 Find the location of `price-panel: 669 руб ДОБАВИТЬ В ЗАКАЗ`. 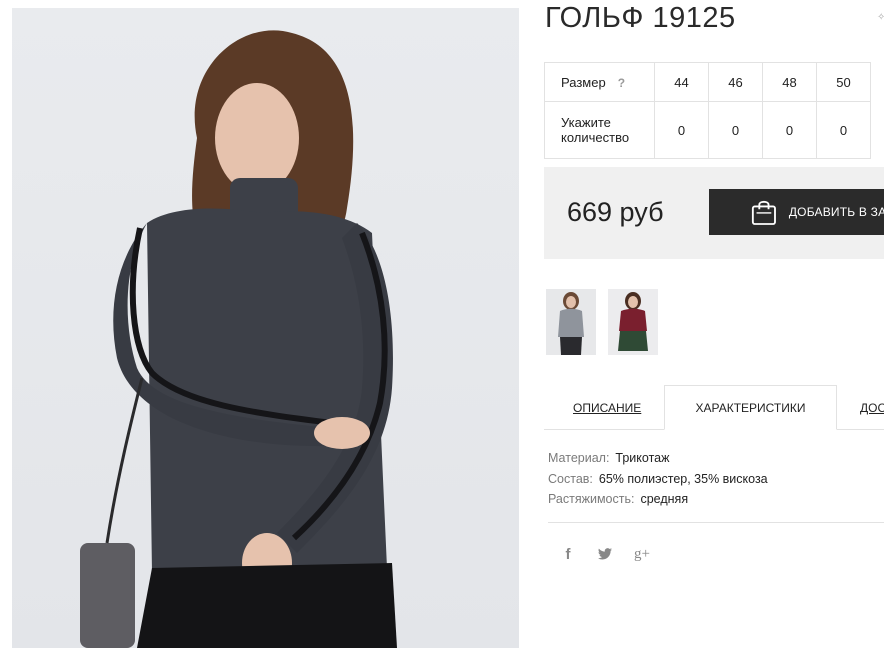

price-panel: 669 руб ДОБАВИТЬ В ЗАКАЗ is located at coordinates (714, 213).